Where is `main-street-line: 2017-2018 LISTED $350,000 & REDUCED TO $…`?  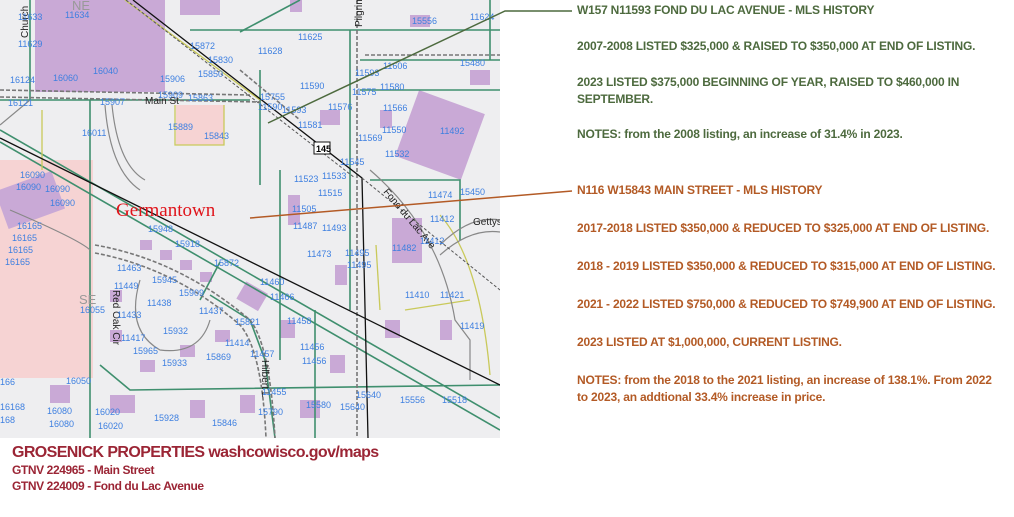 main-street-line: 2017-2018 LISTED $350,000 & REDUCED TO $… is located at coordinates (783, 228).